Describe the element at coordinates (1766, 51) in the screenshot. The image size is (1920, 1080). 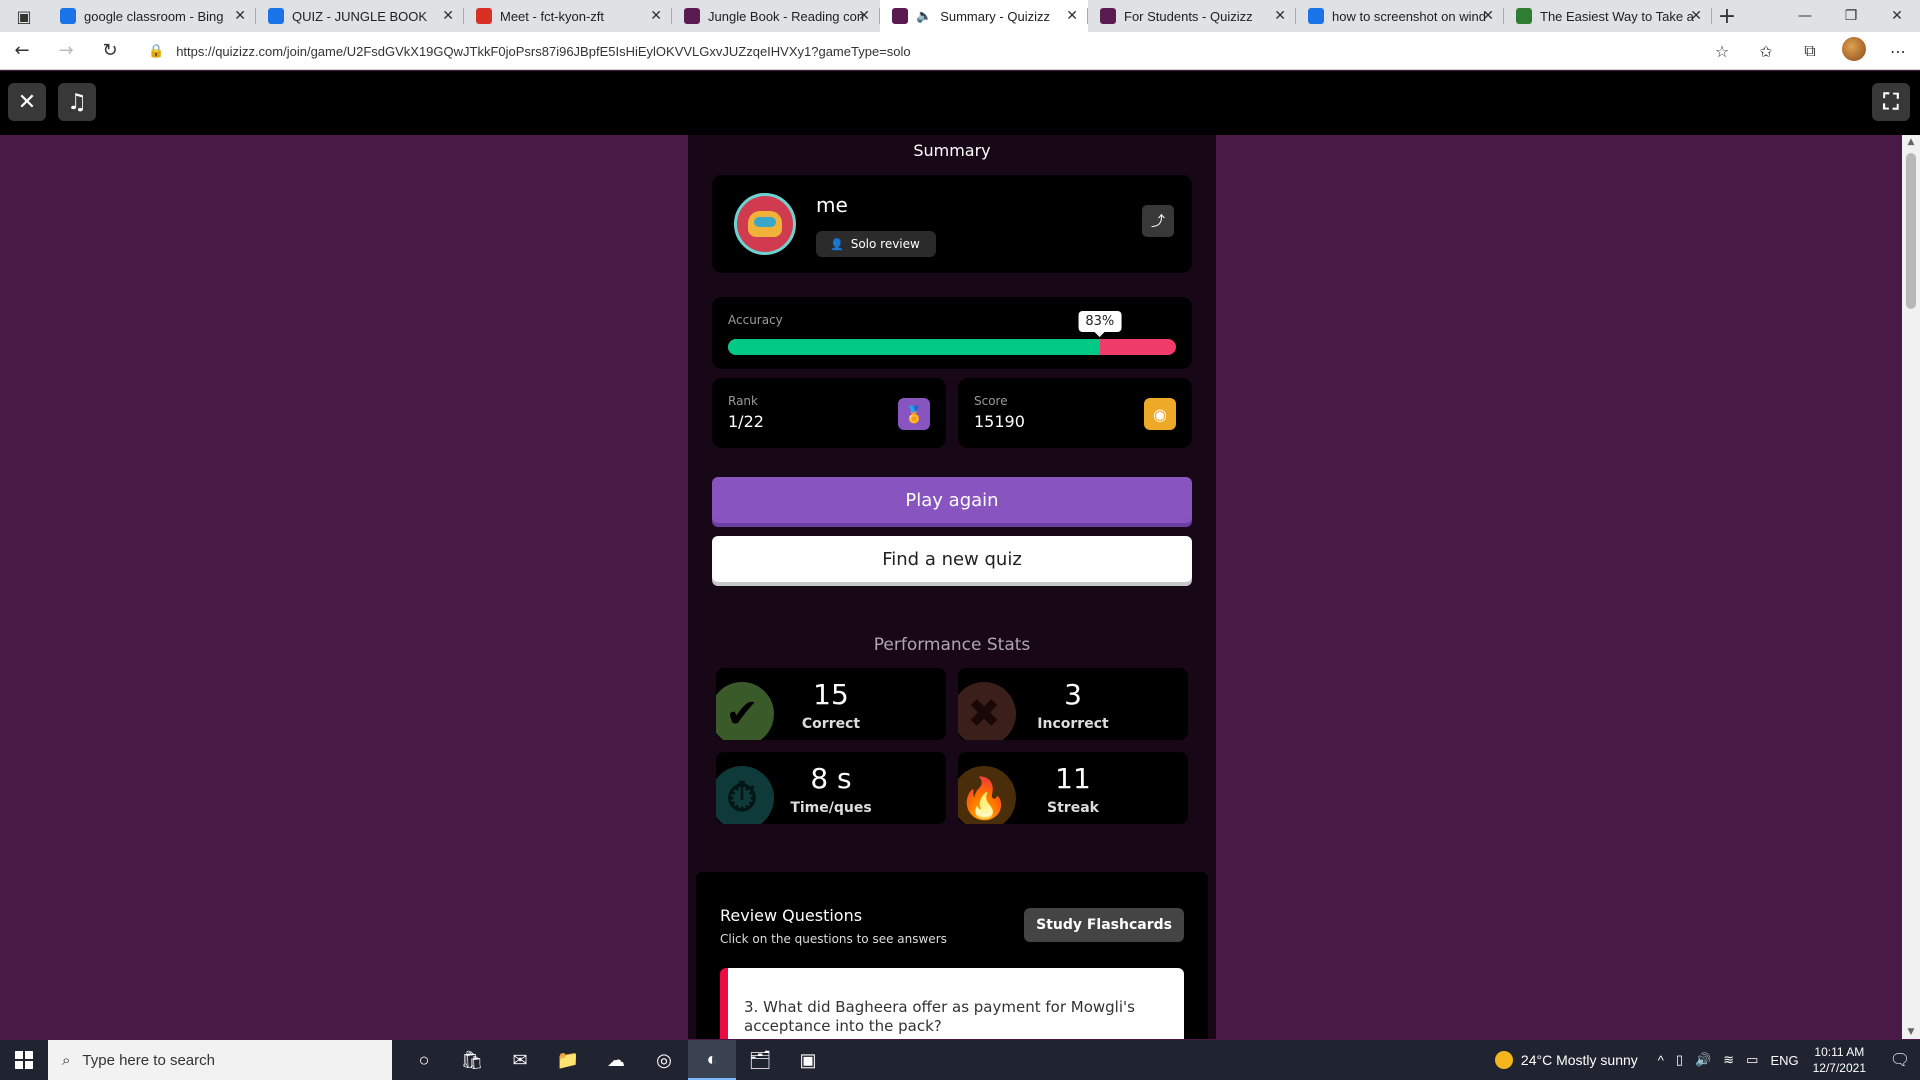
I see `favorites-icon: ✩` at that location.